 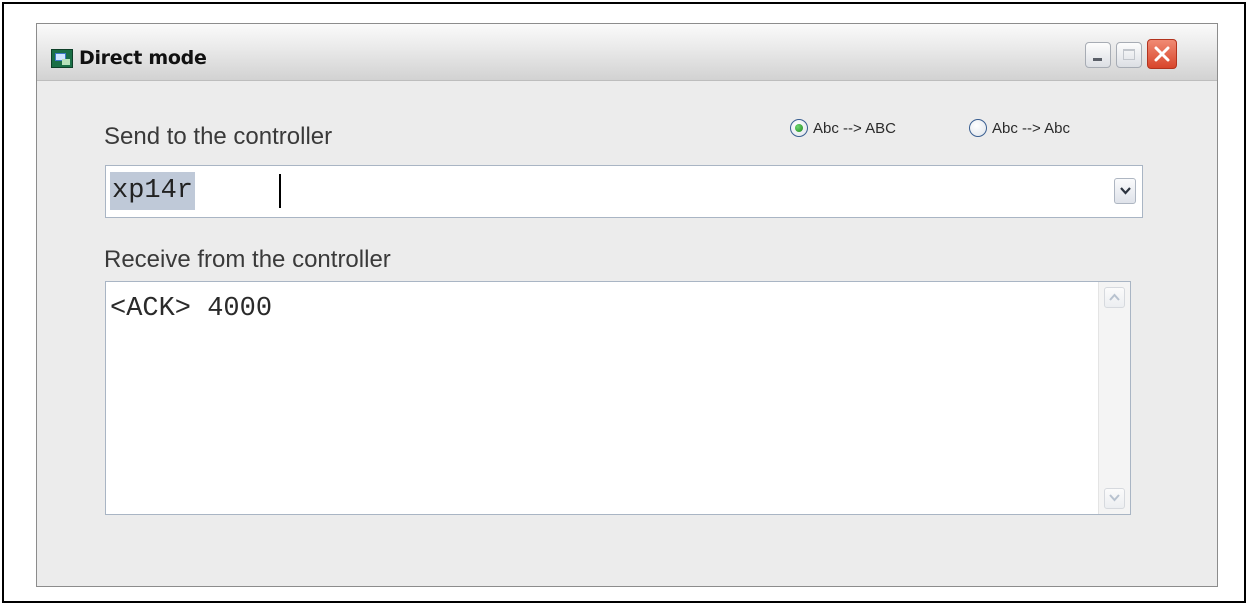 What do you see at coordinates (624, 191) in the screenshot?
I see `send-command-combobox: xp14r` at bounding box center [624, 191].